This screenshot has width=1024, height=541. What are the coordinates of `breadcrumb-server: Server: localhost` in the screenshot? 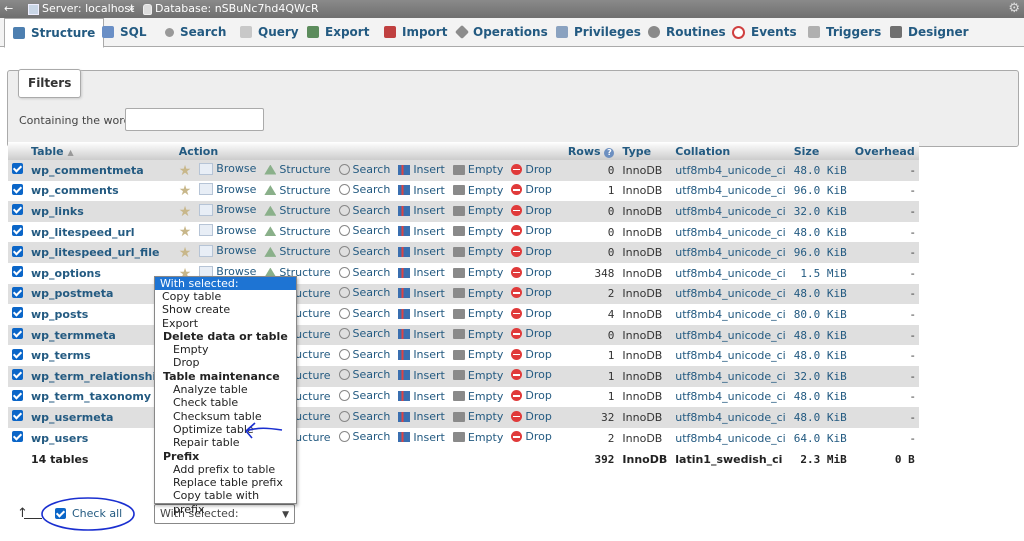 It's located at (81, 9).